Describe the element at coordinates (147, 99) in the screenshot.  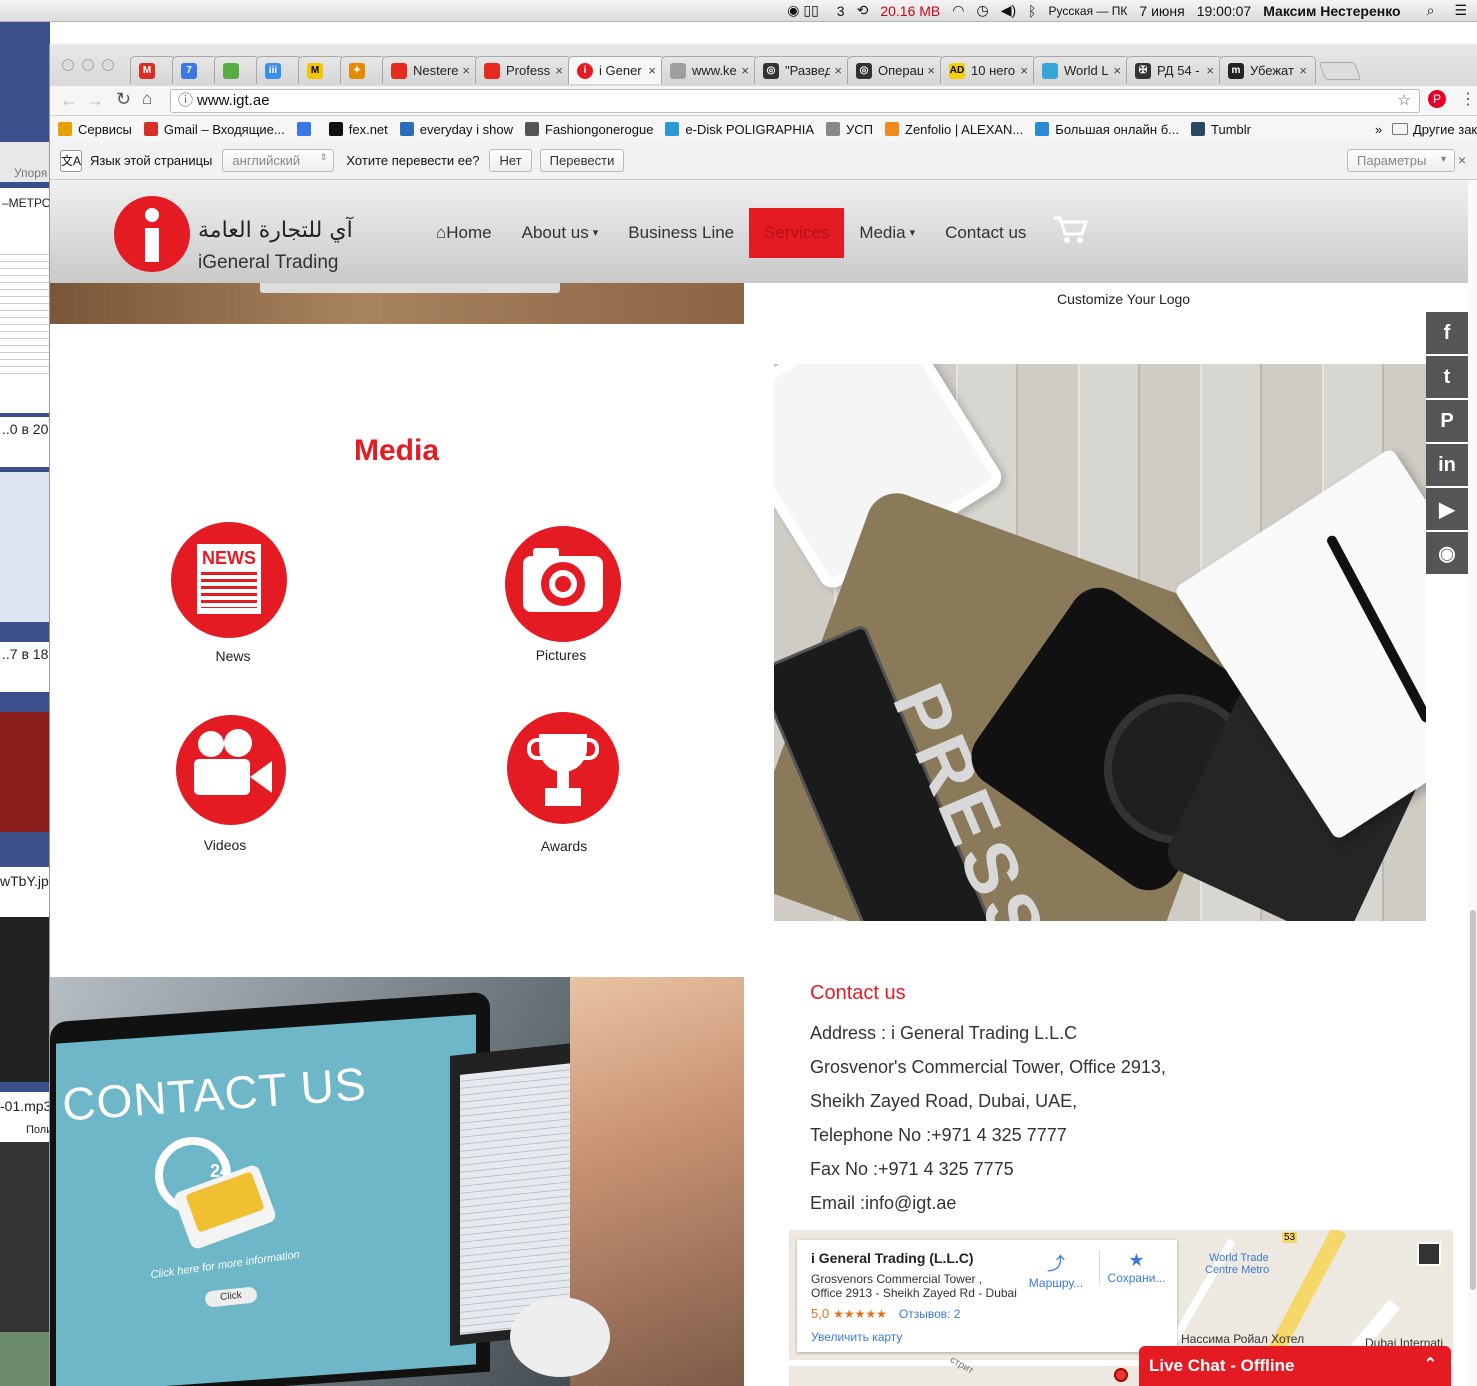
I see `home-button: ⌂` at that location.